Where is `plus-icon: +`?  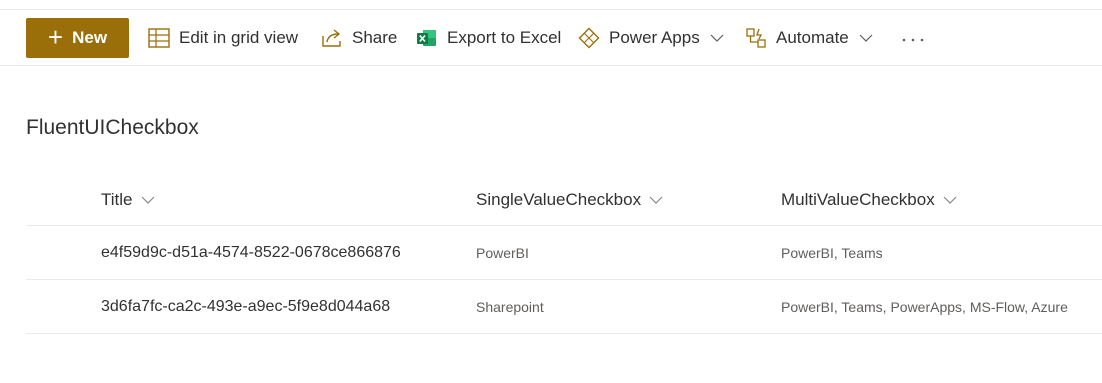 plus-icon: + is located at coordinates (55, 36).